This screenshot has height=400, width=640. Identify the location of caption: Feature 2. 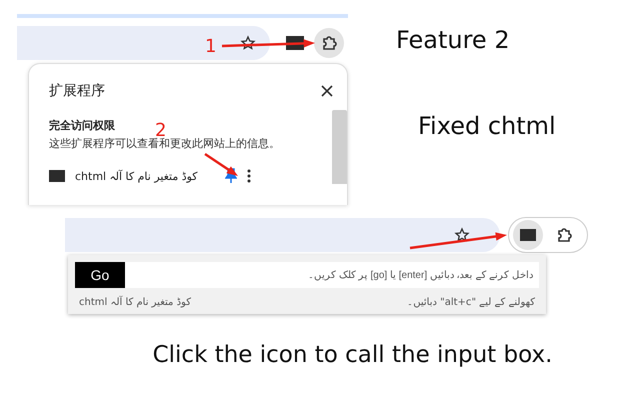
(453, 40).